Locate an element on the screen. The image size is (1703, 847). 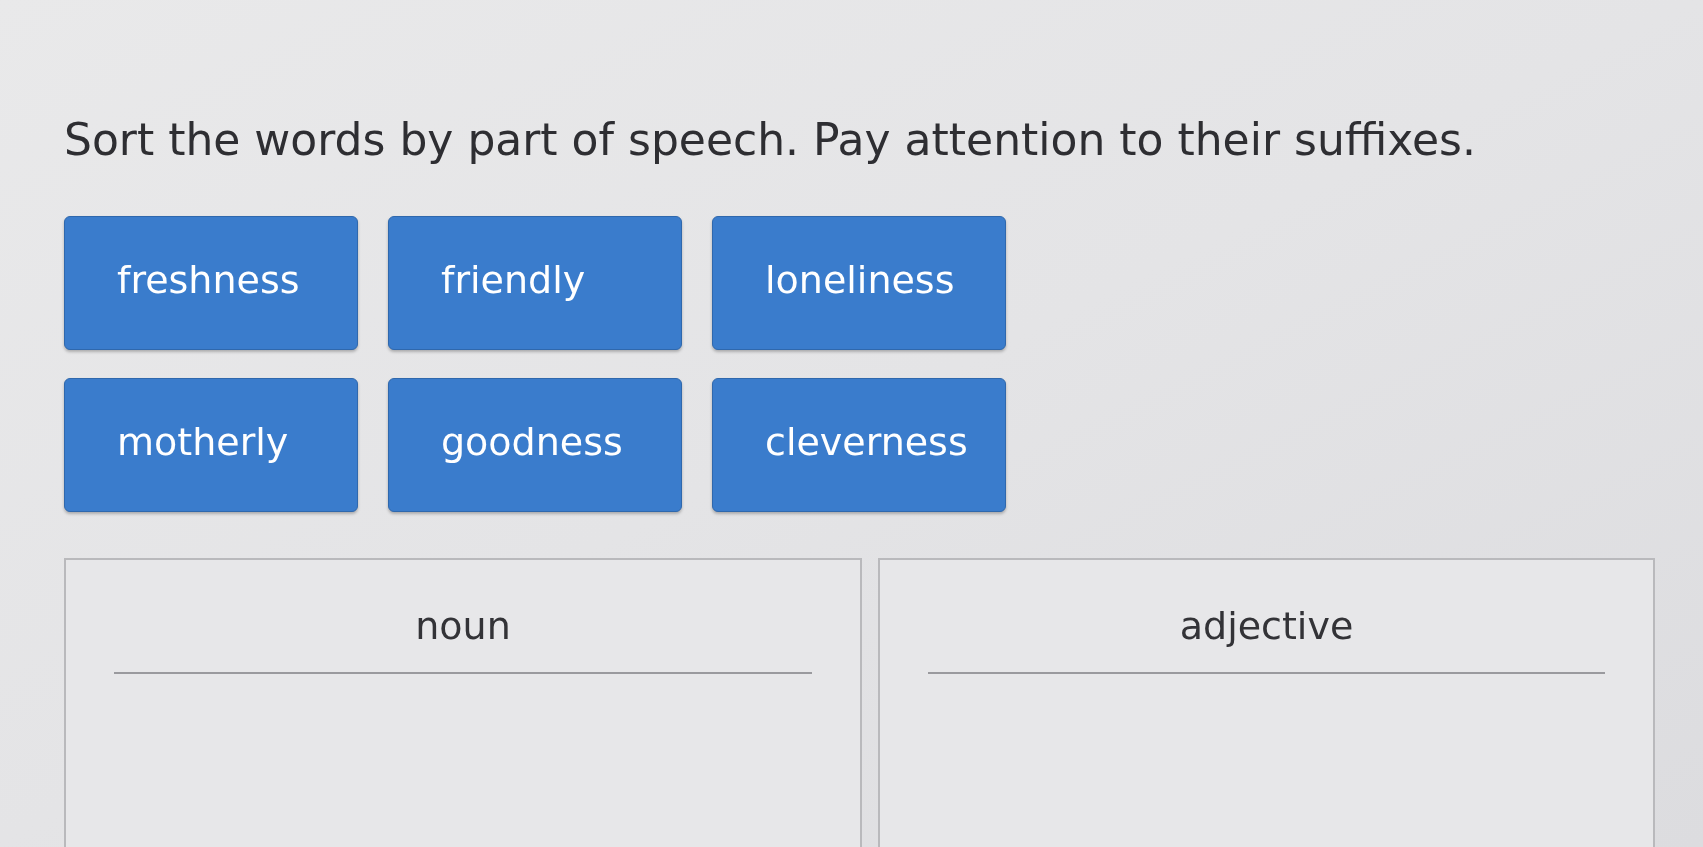
word-tile: freshness is located at coordinates (211, 283).